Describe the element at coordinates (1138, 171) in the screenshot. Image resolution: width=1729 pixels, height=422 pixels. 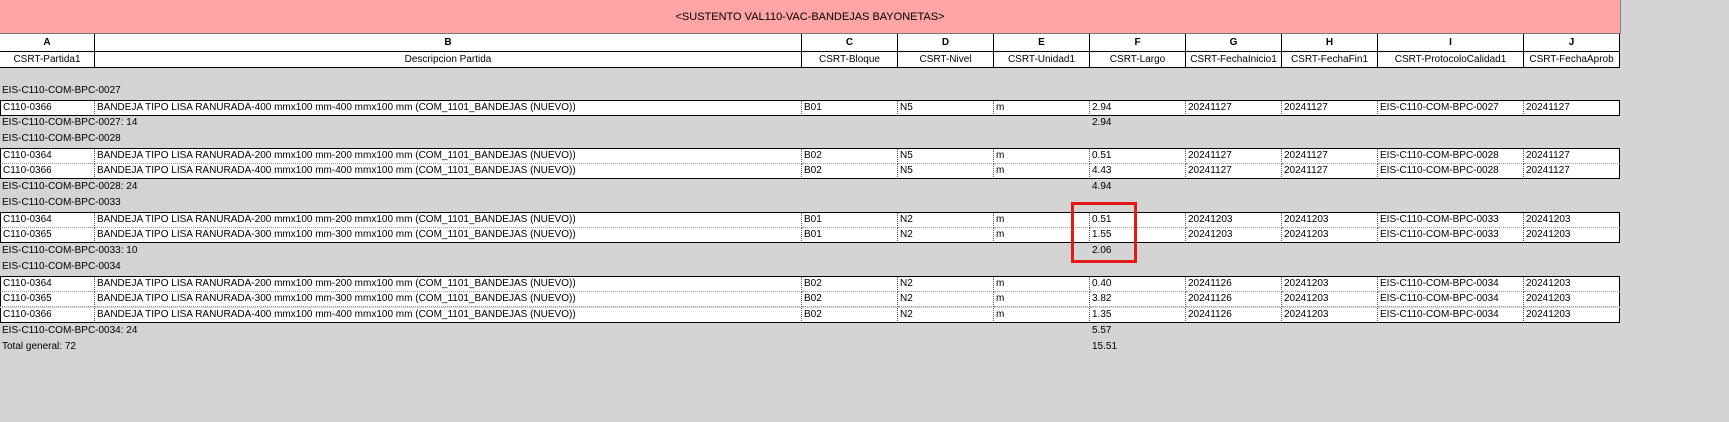
I see `table-cell: 4.43` at that location.